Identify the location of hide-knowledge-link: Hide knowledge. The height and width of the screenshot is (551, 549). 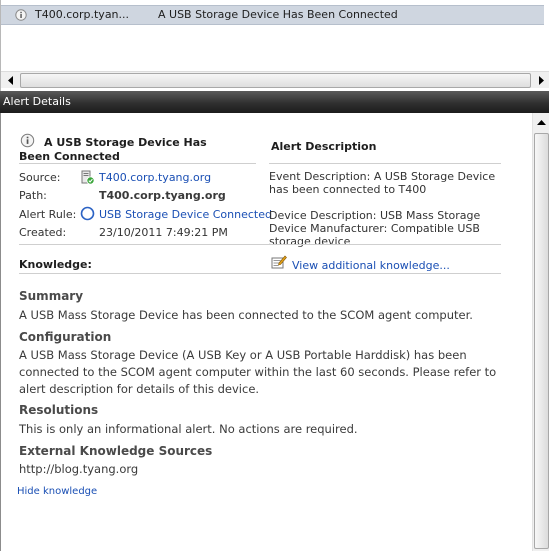
(57, 491).